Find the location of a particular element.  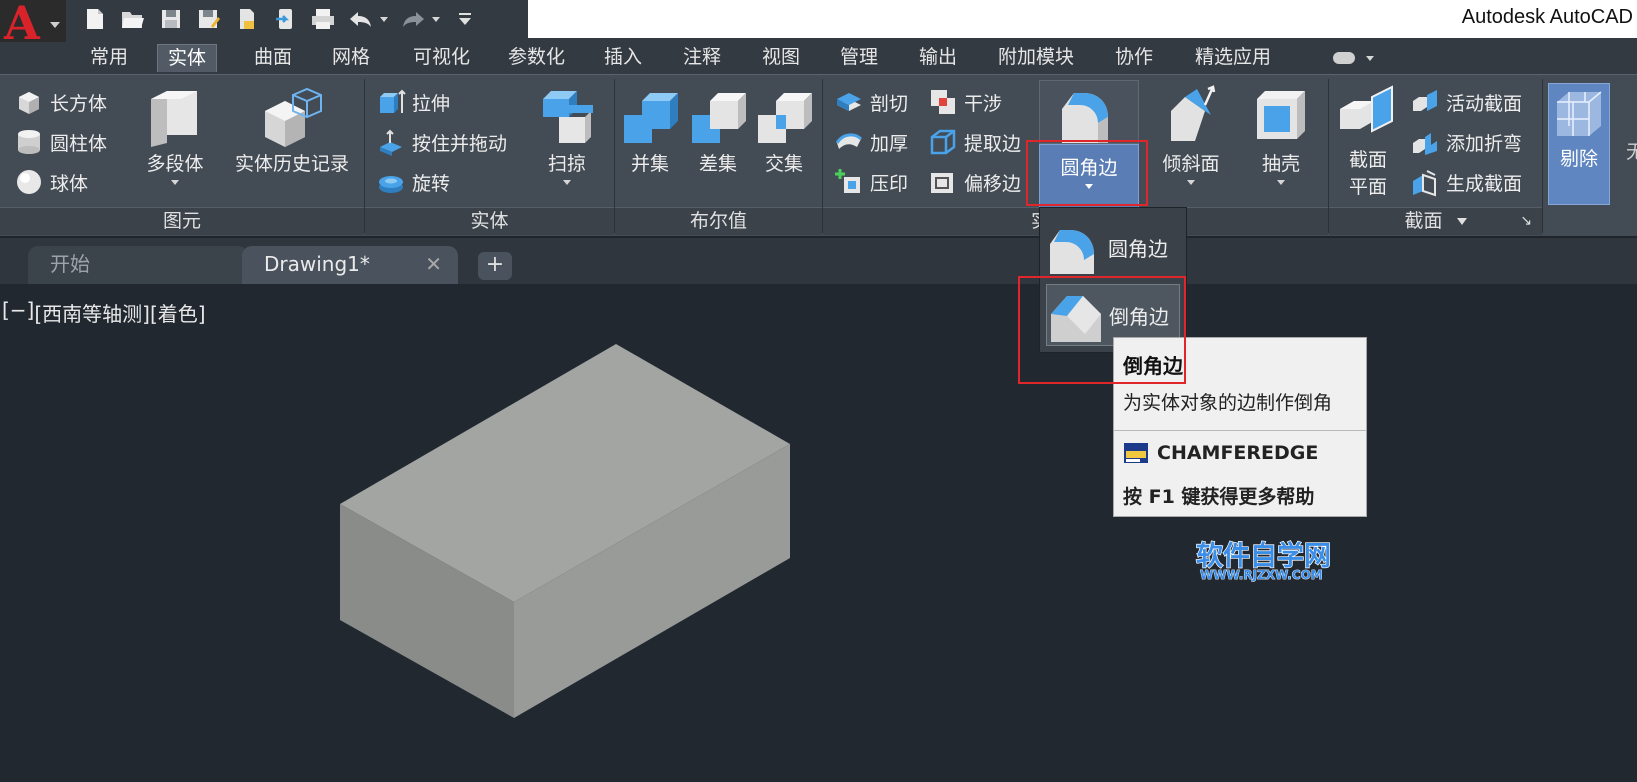

tab-insert: 插入 is located at coordinates (623, 58).